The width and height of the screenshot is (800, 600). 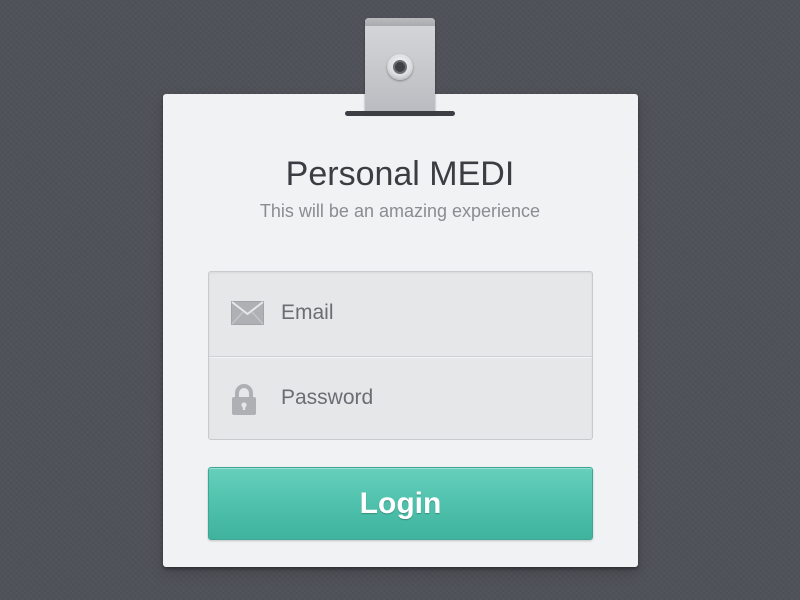 I want to click on password-field-row, so click(x=400, y=397).